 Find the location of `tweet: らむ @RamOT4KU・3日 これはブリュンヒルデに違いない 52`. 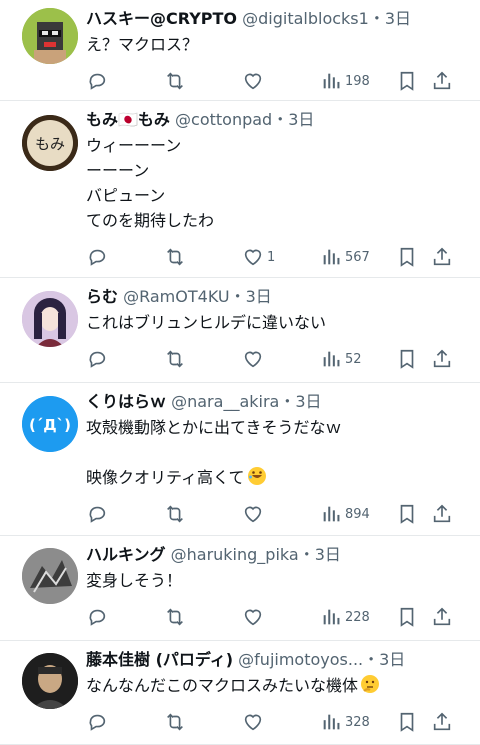

tweet: らむ @RamOT4KU・3日 これはブリュンヒルデに違いない 52 is located at coordinates (240, 330).